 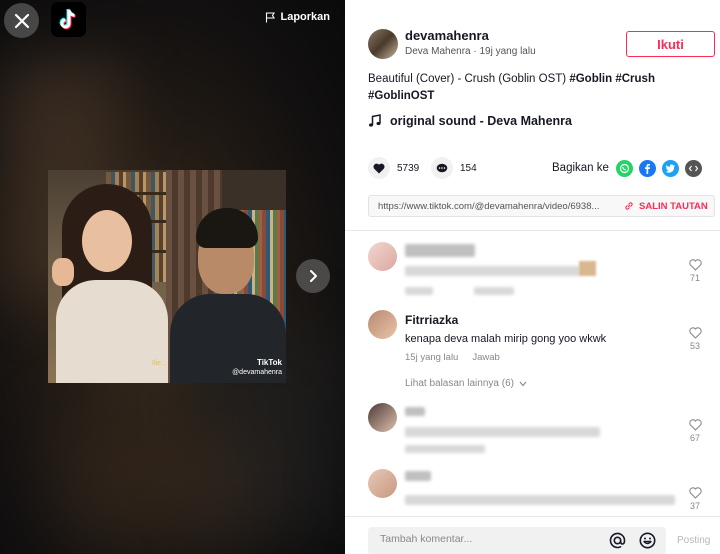 I want to click on embed-icon, so click(x=693, y=168).